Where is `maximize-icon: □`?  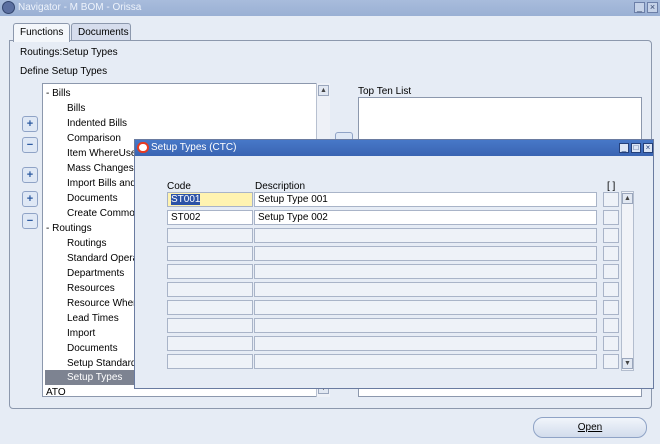
maximize-icon: □ is located at coordinates (636, 148).